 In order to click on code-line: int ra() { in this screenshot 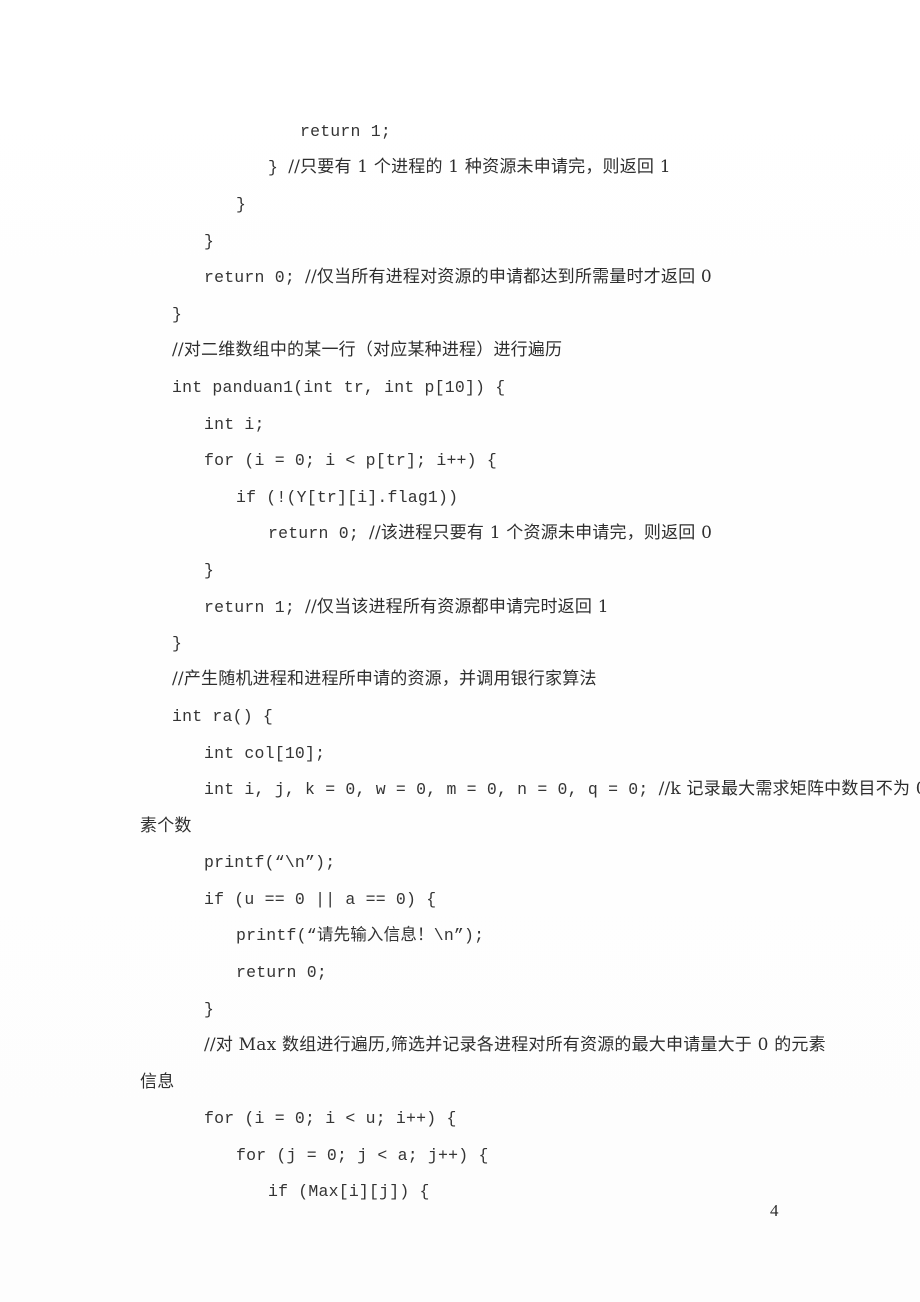, I will do `click(502, 715)`.